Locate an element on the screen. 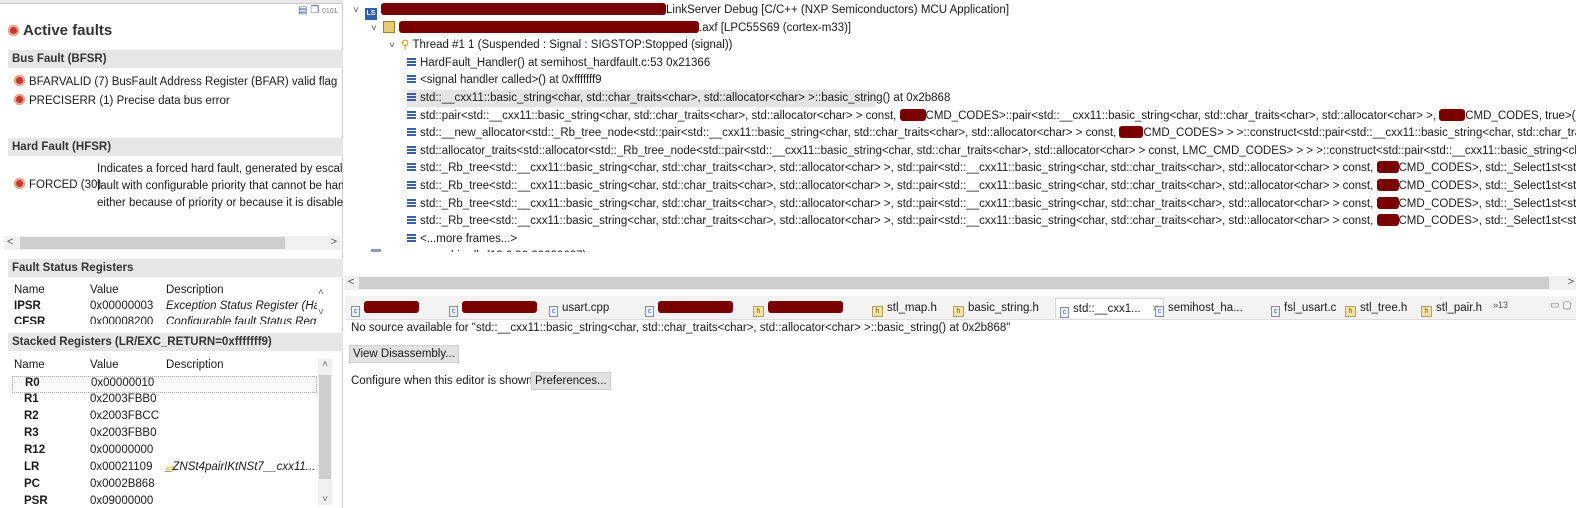  layout-icon: ▤ is located at coordinates (302, 10).